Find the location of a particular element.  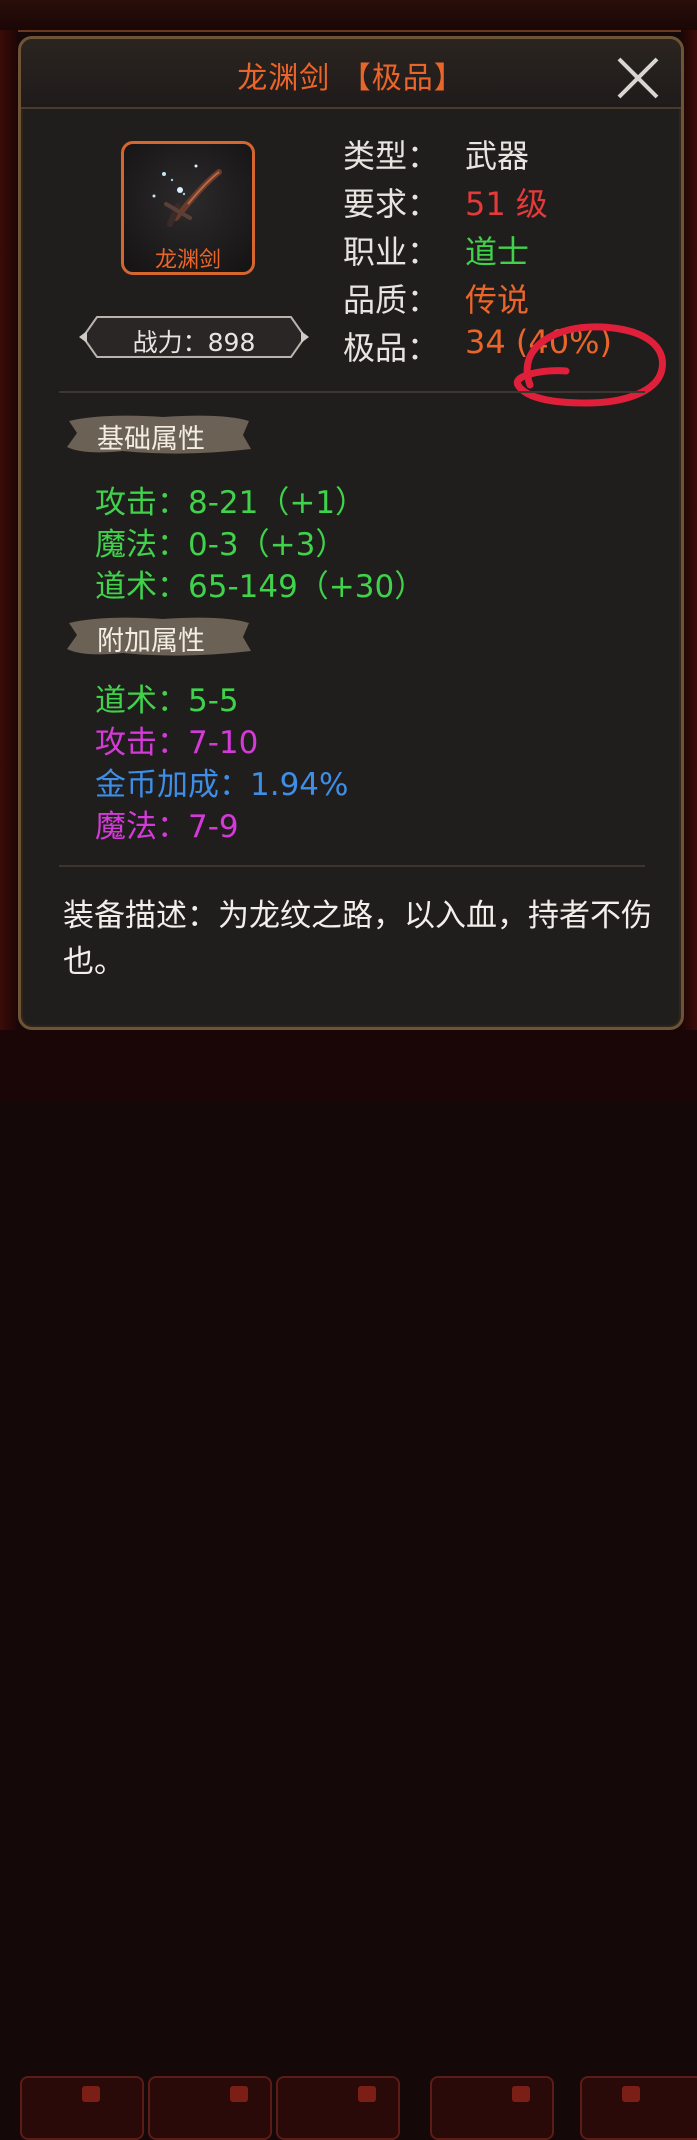

require-label: 要求： is located at coordinates (391, 204).